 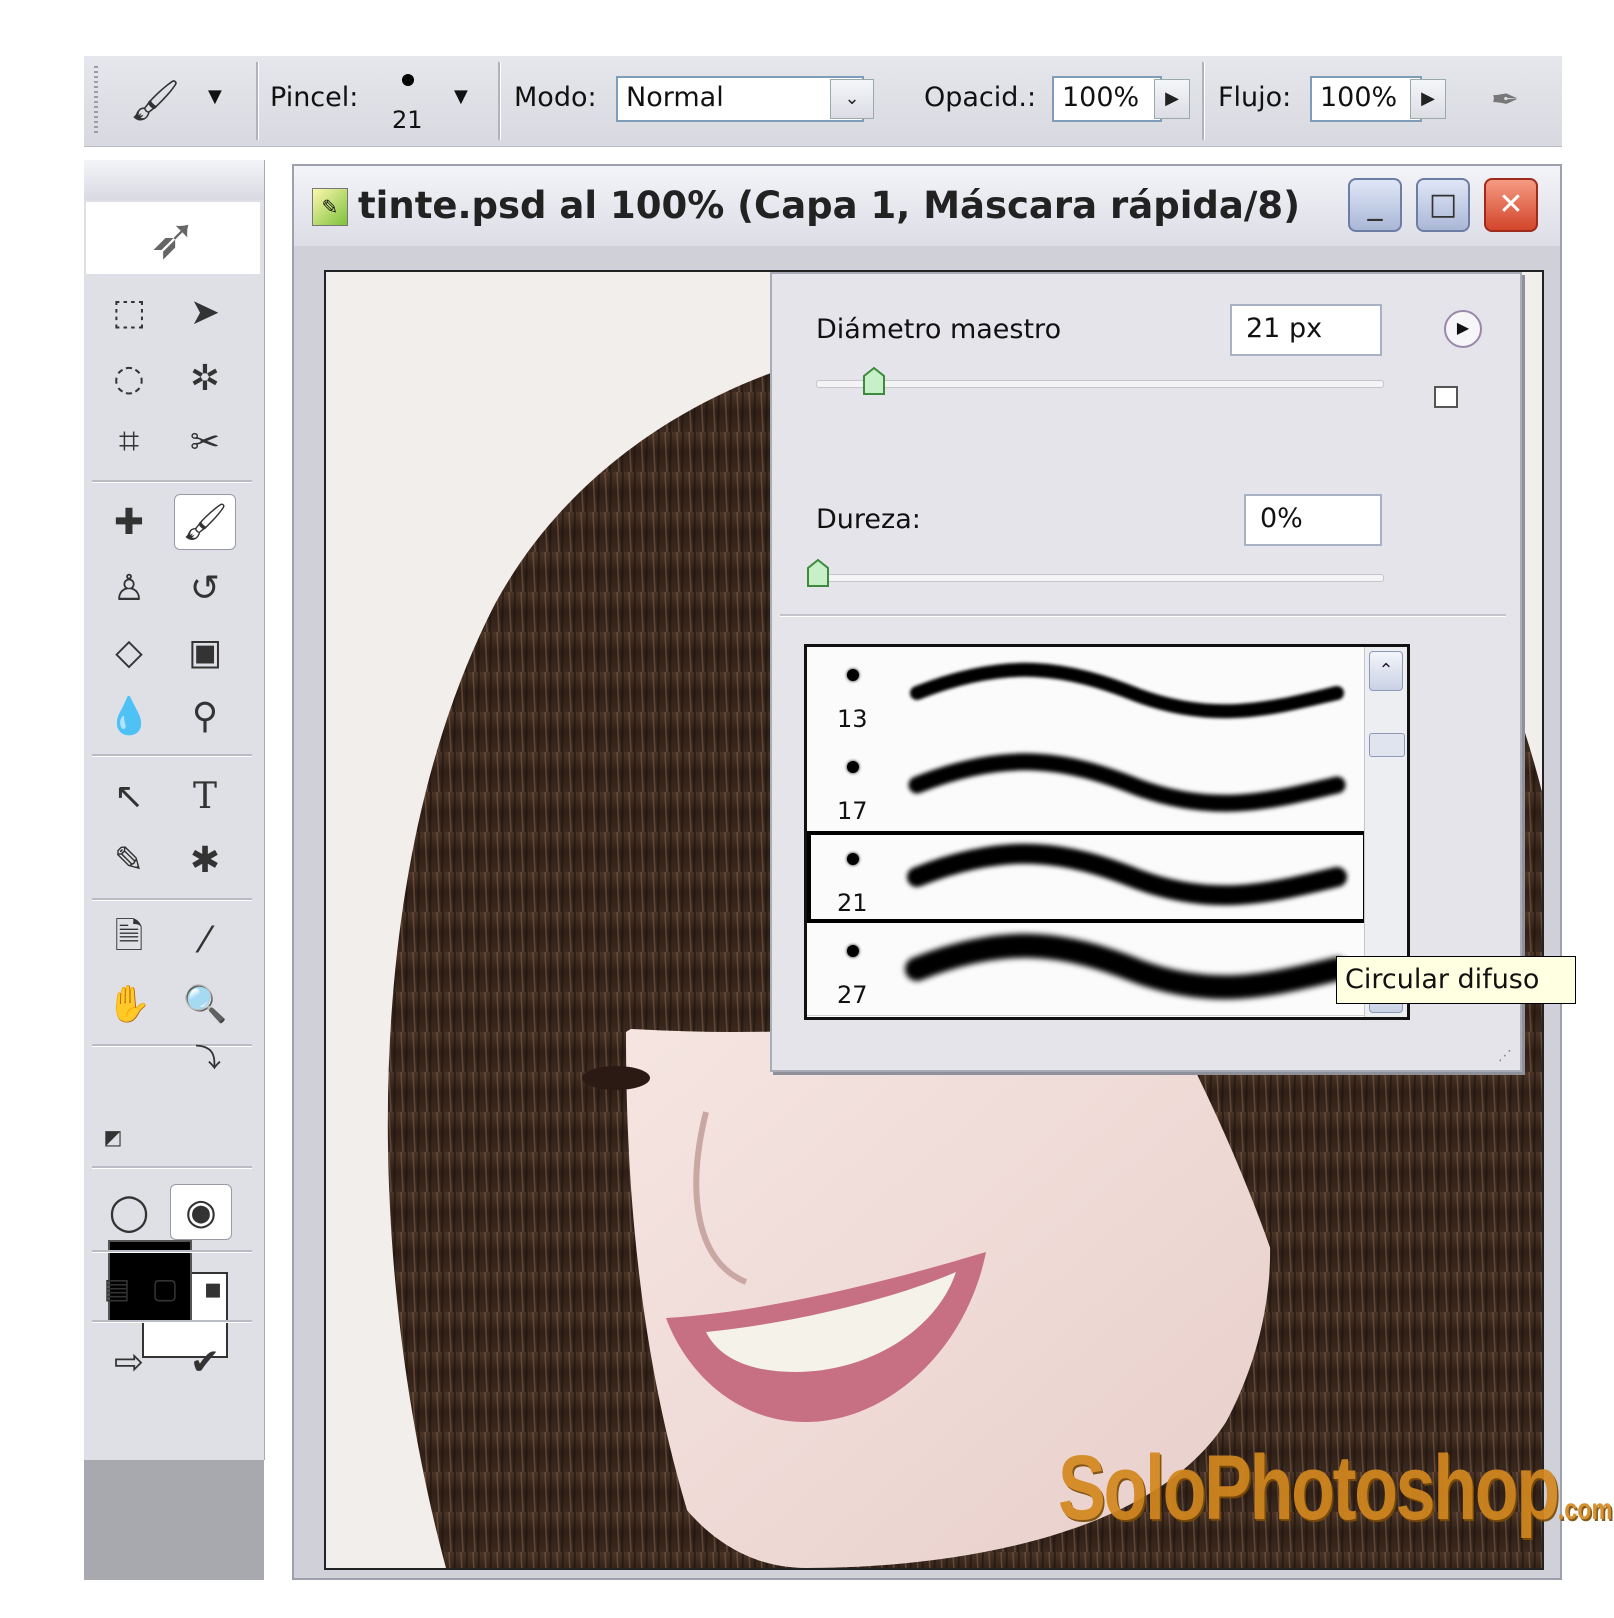 What do you see at coordinates (213, 1288) in the screenshot?
I see `screen-mode-full-icon: ▪` at bounding box center [213, 1288].